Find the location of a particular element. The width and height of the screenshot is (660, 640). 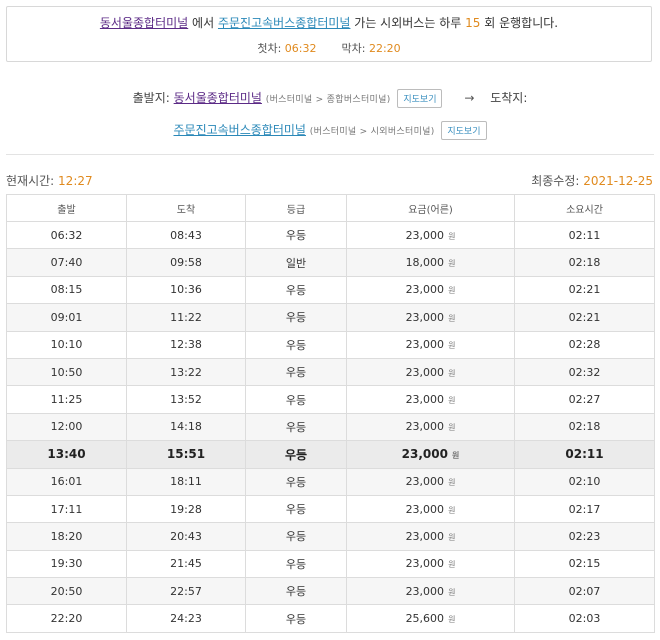

duration-cell: 02:18 is located at coordinates (584, 262).